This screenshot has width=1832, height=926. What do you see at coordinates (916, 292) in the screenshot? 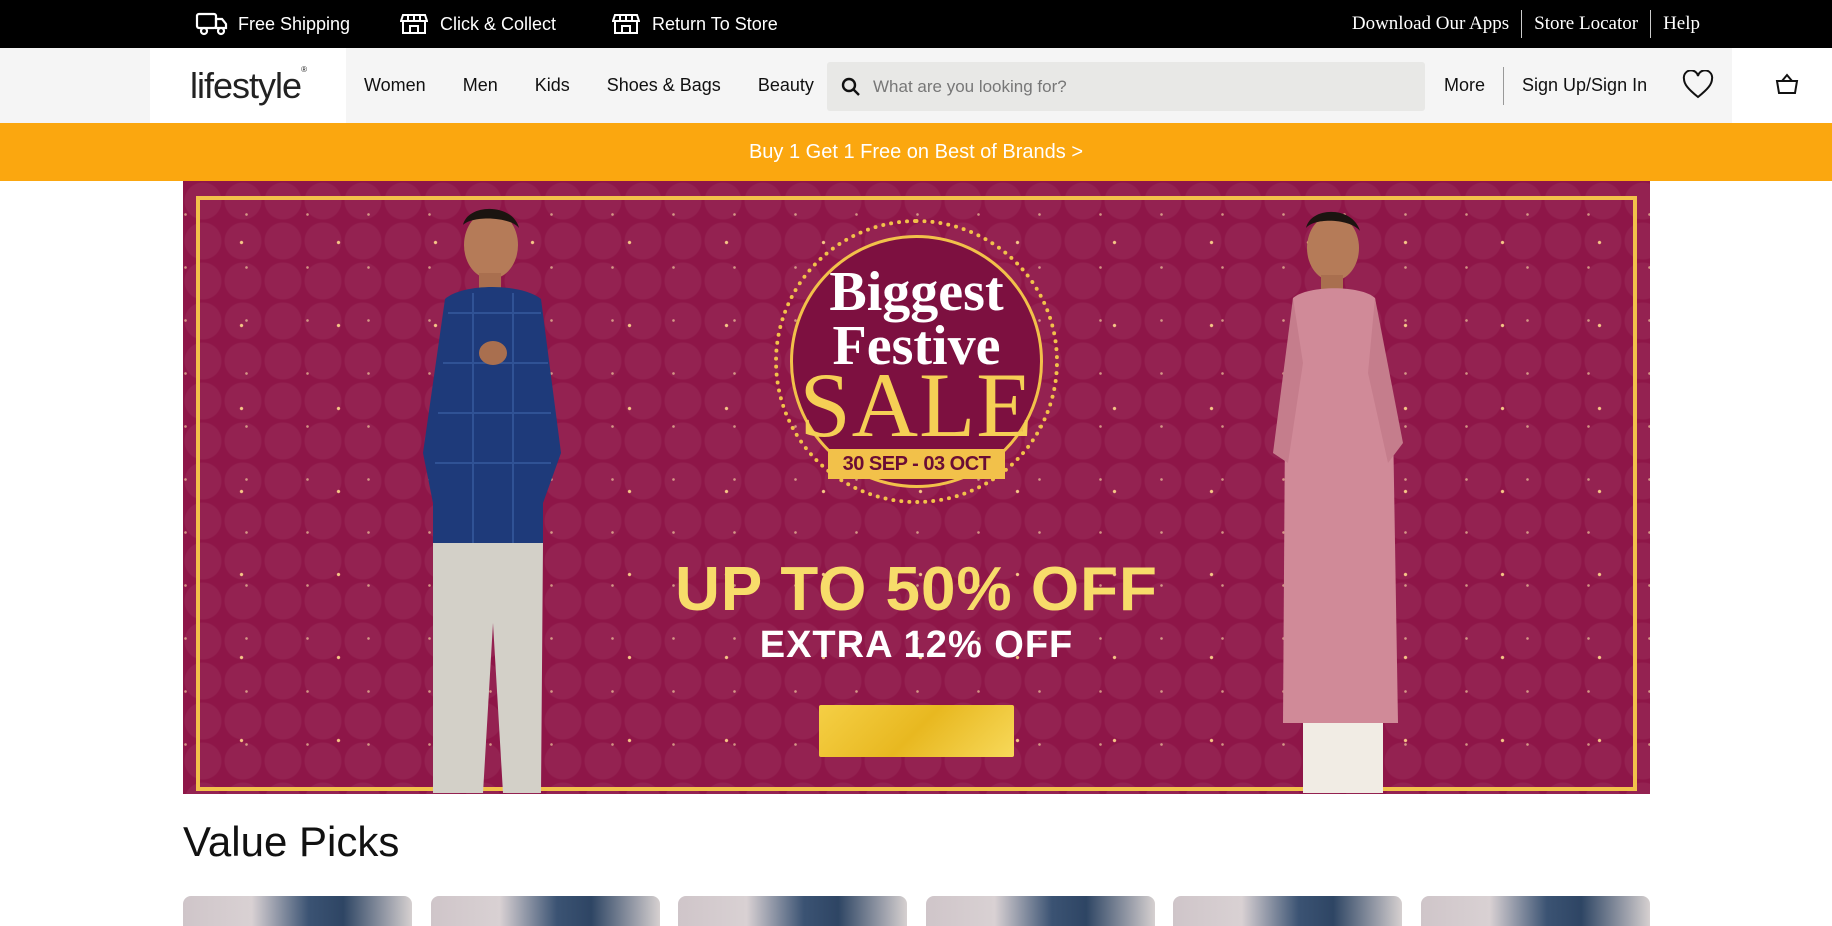
I see `badge-title-line1: Biggest` at bounding box center [916, 292].